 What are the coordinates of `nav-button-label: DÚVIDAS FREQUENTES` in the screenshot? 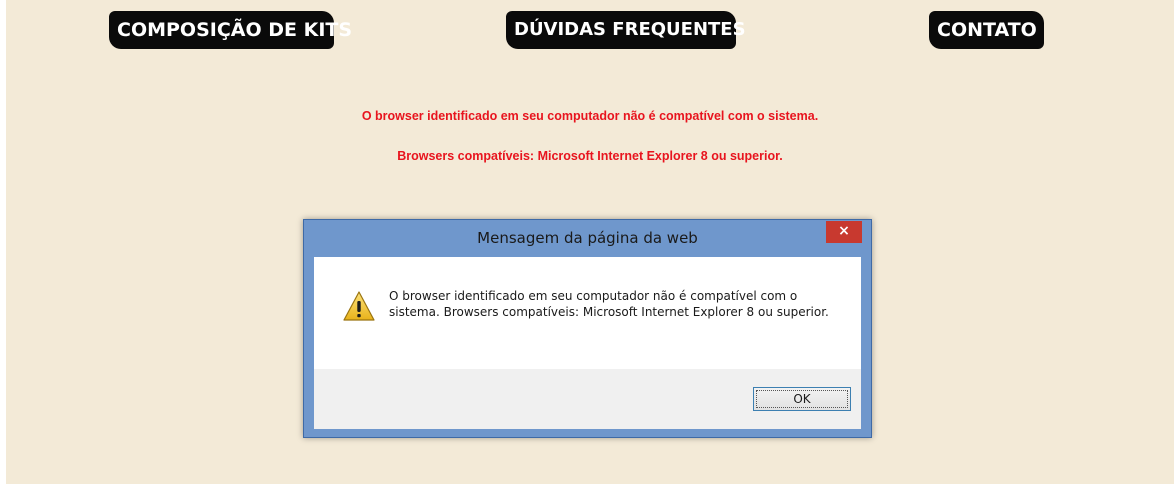 It's located at (630, 29).